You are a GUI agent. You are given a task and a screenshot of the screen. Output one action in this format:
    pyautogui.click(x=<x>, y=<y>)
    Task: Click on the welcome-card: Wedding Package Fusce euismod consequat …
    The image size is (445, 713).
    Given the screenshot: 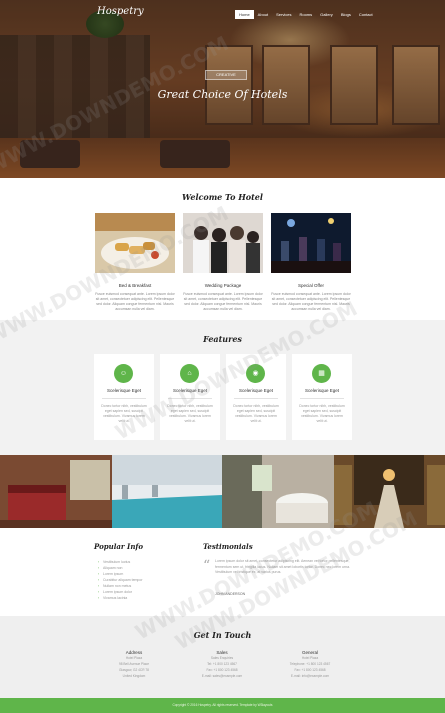 What is the action you would take?
    pyautogui.click(x=223, y=262)
    